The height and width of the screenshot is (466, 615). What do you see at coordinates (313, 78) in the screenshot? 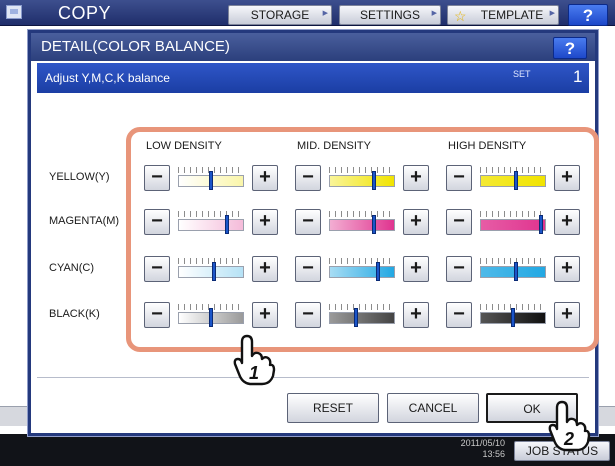
I see `dialog-subheader: Adjust Y,M,C,K balance SET 1` at bounding box center [313, 78].